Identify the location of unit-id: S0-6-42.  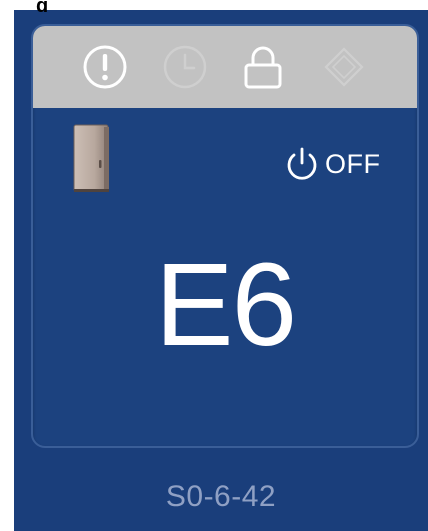
(221, 496).